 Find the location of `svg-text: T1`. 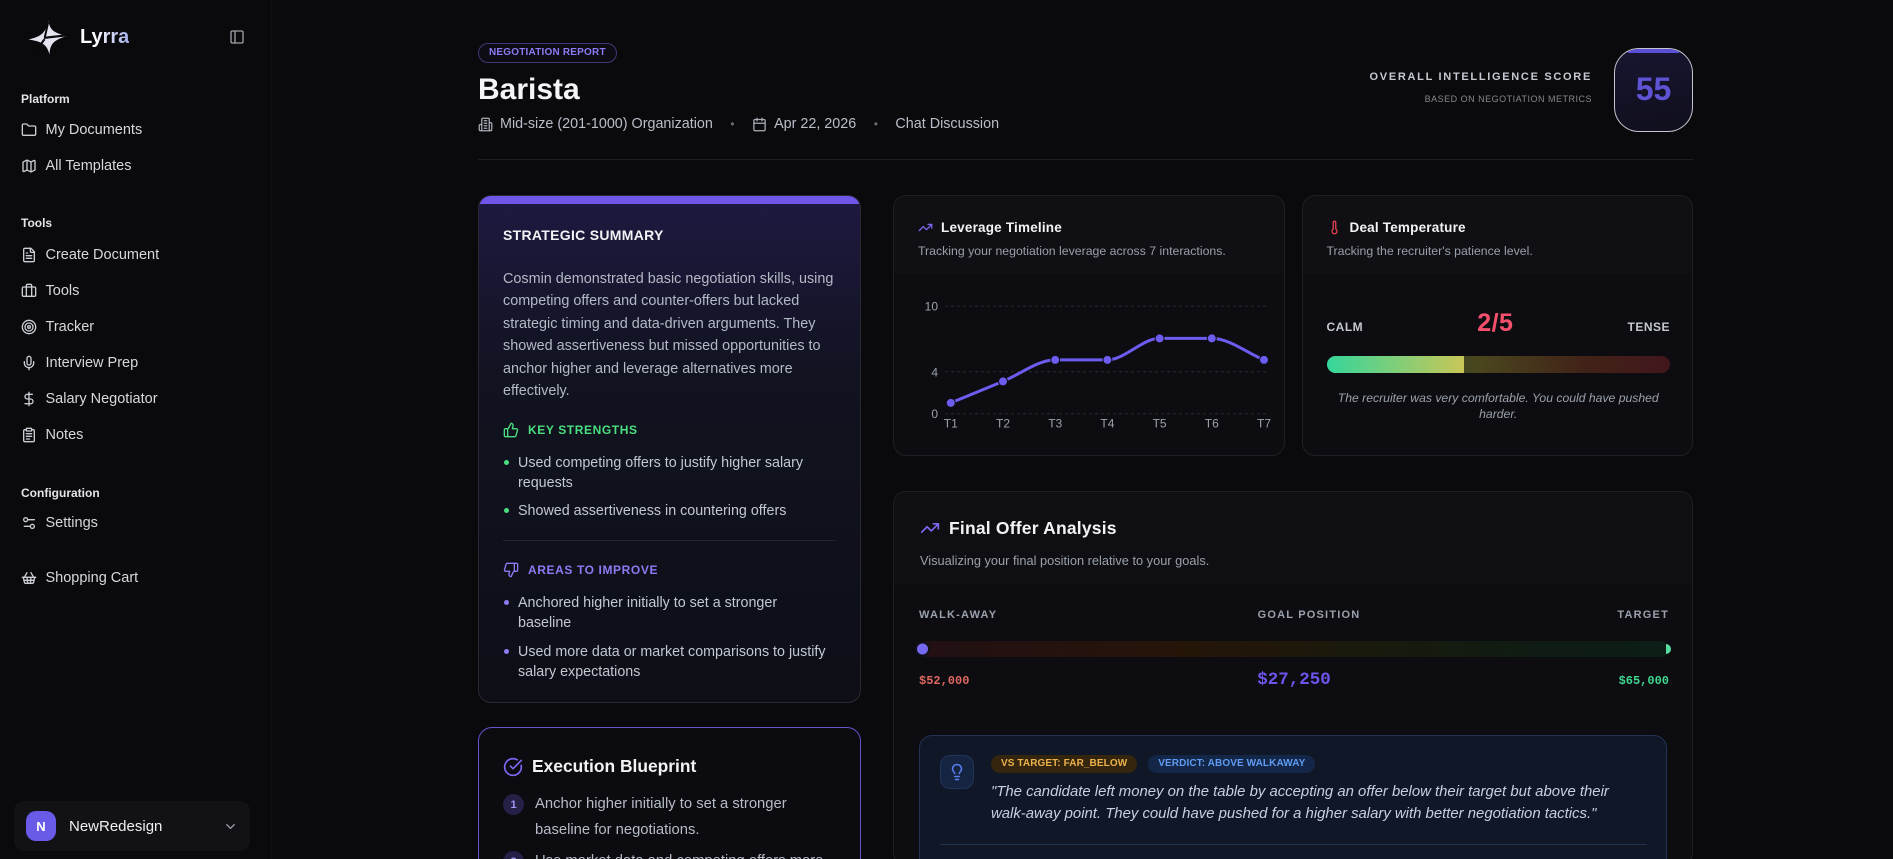

svg-text: T1 is located at coordinates (951, 423).